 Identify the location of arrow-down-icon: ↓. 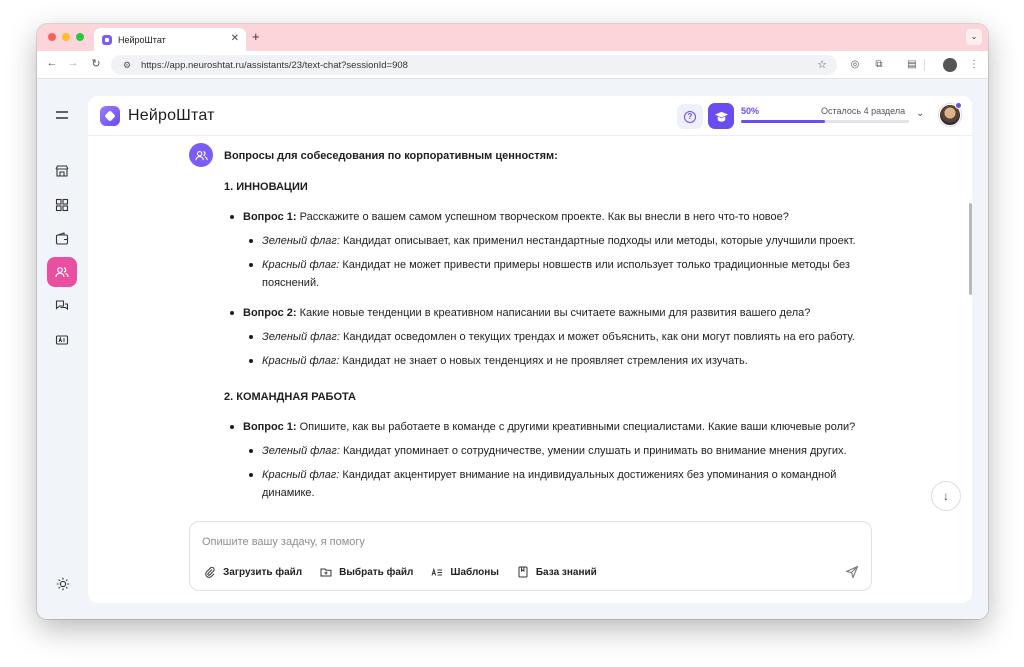
(946, 496).